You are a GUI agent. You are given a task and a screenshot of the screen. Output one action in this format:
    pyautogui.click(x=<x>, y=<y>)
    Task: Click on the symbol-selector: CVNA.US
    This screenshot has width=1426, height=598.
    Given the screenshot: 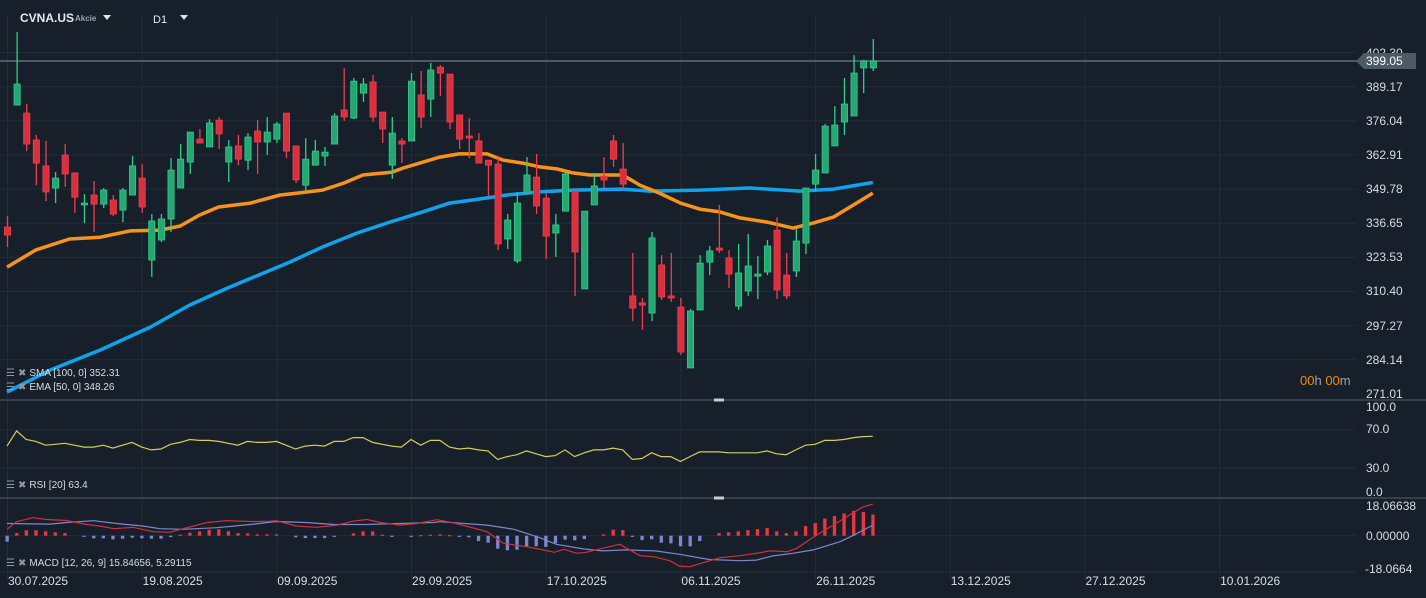 What is the action you would take?
    pyautogui.click(x=47, y=18)
    